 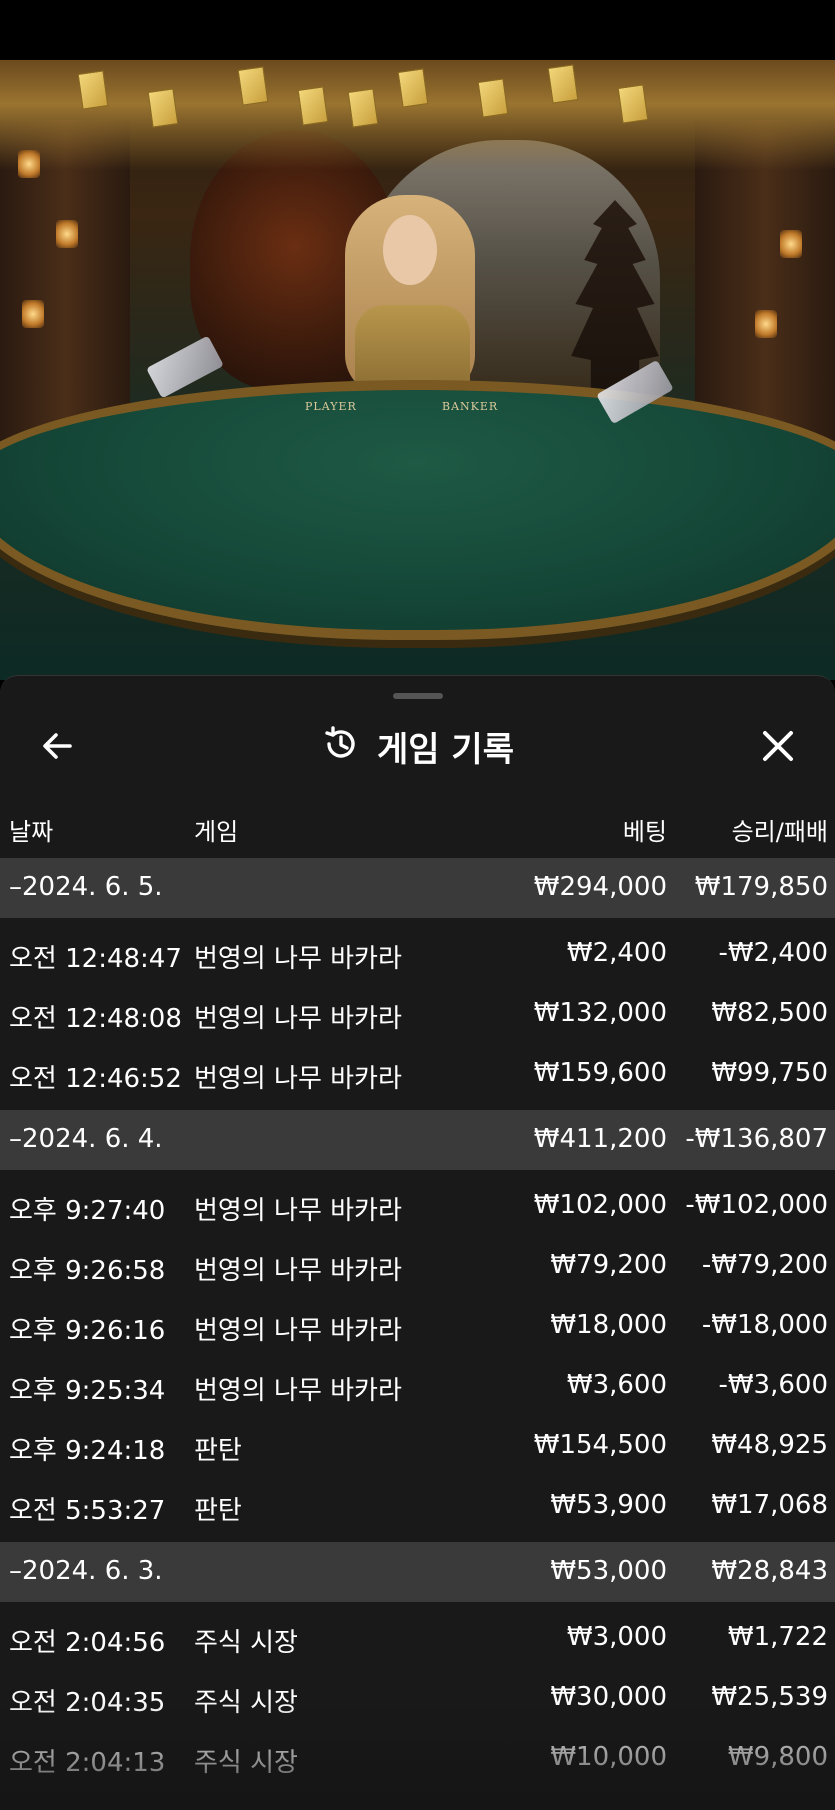 What do you see at coordinates (410, 250) in the screenshot?
I see `dealer-face` at bounding box center [410, 250].